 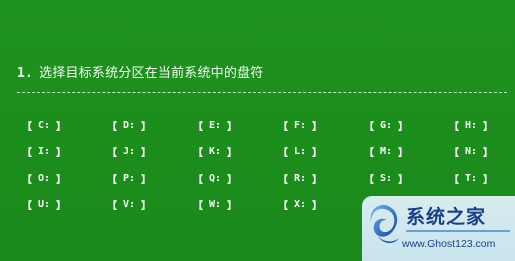 I want to click on drive-label: U:, so click(x=44, y=204).